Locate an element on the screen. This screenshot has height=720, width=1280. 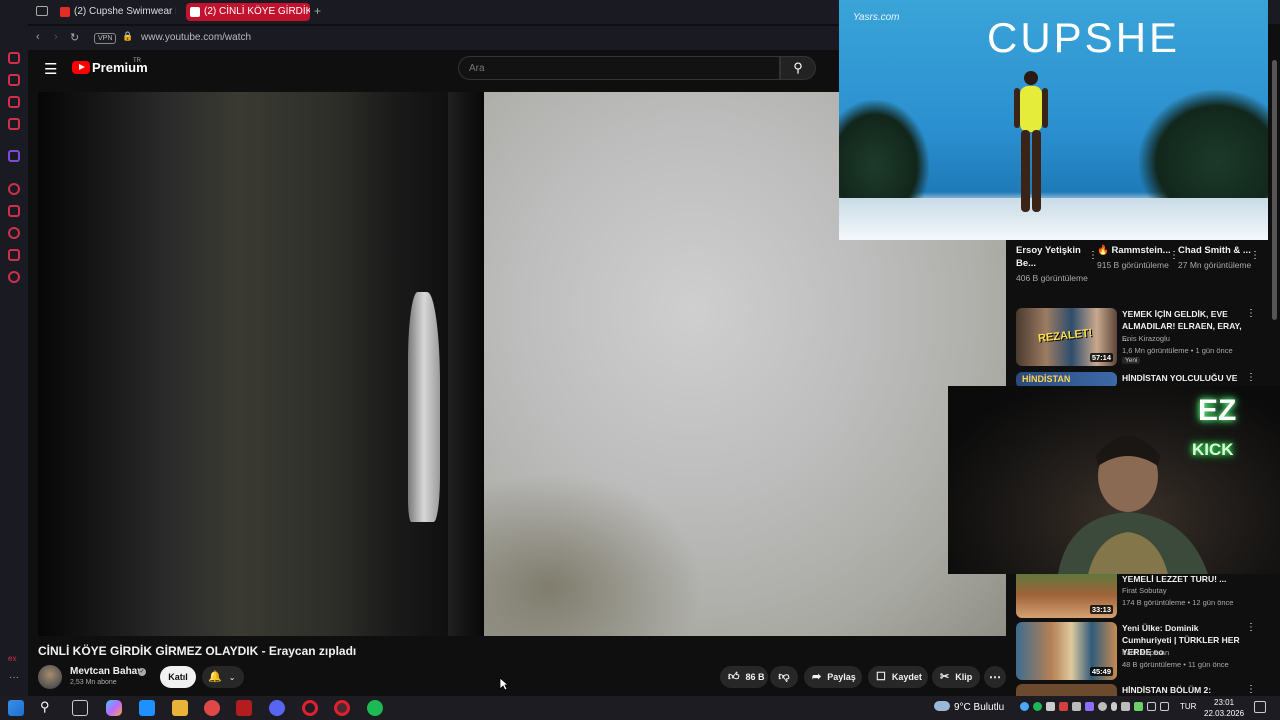
volume-icon is located at coordinates (1164, 706).